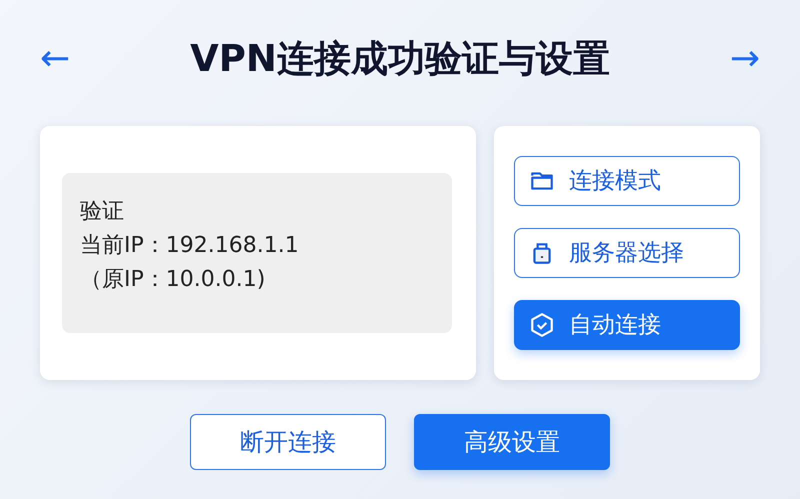 This screenshot has width=800, height=499. What do you see at coordinates (400, 59) in the screenshot?
I see `page-title: VPN连接成功验证与设置` at bounding box center [400, 59].